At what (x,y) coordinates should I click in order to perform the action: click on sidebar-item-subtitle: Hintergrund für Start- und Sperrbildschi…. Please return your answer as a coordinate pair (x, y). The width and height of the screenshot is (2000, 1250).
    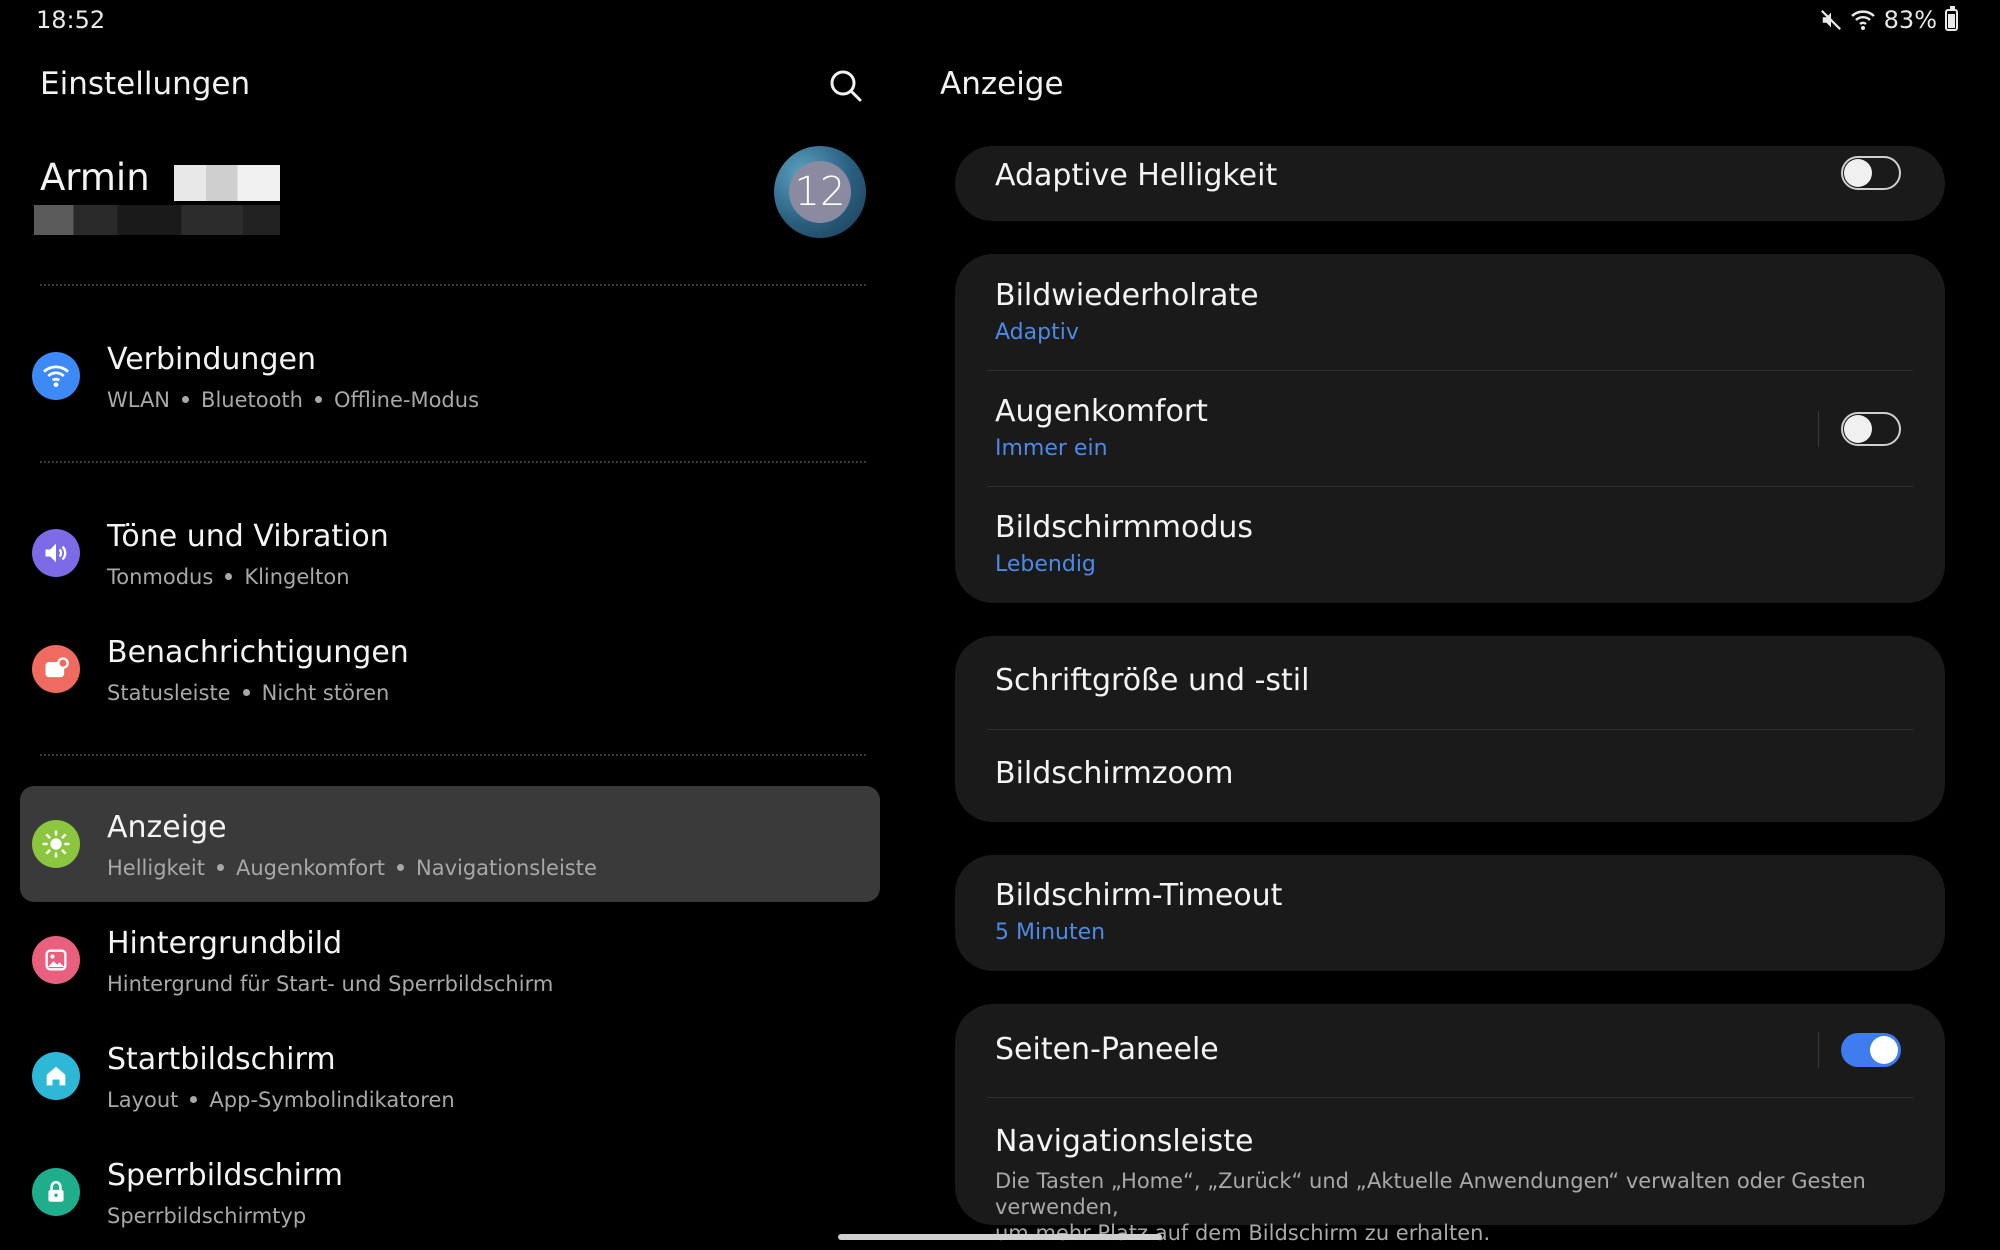
    Looking at the image, I should click on (330, 984).